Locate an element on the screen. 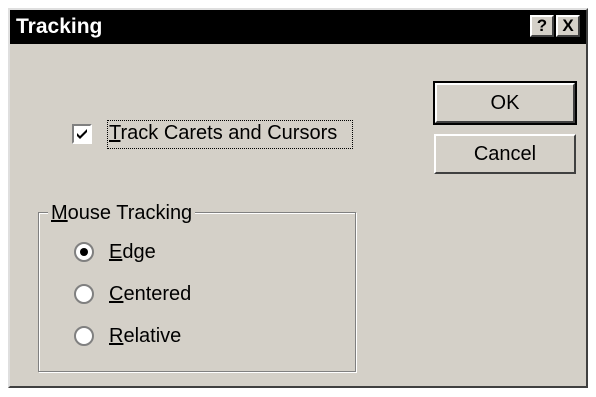 The width and height of the screenshot is (596, 397). radio-centered-label: Centered is located at coordinates (150, 294).